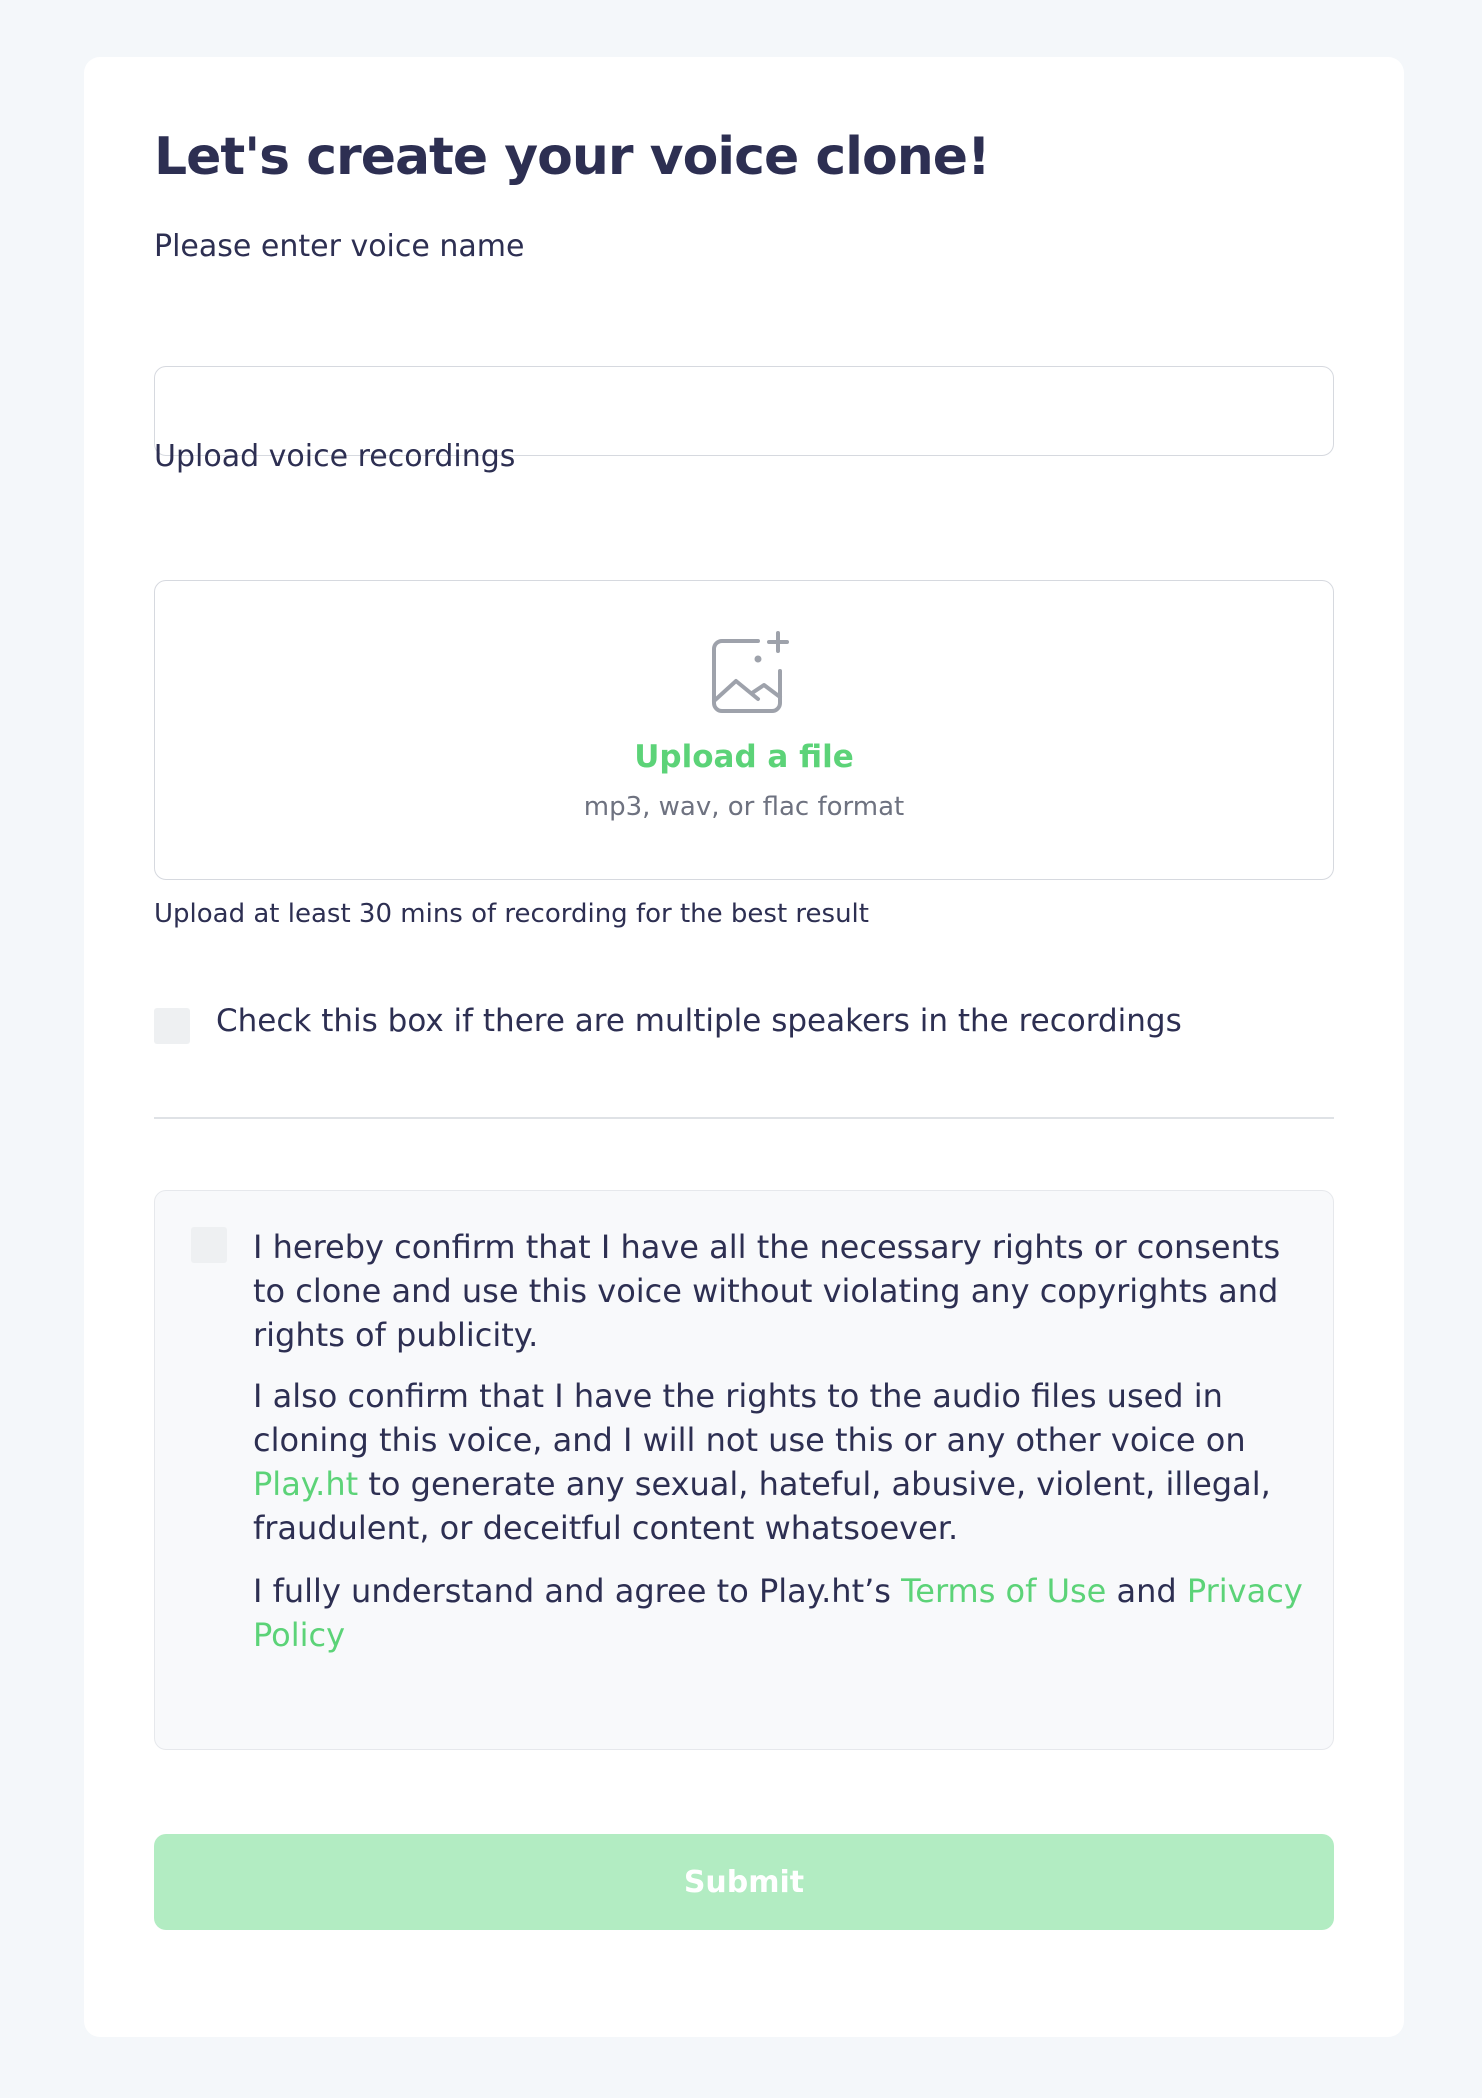 This screenshot has width=1482, height=2098. I want to click on voice-name-label: Please enter voice name, so click(339, 246).